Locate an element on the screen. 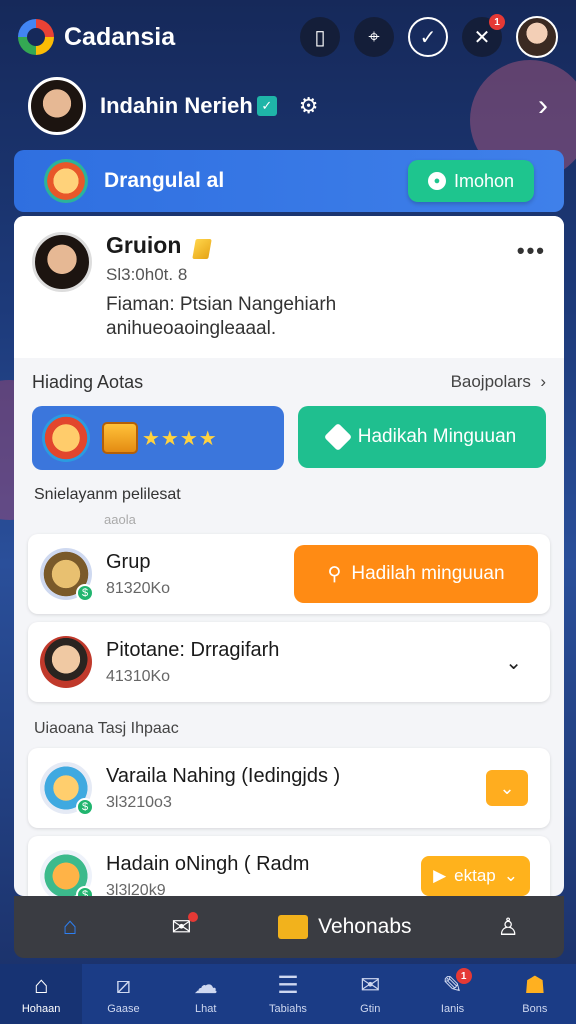  action-pill-button: ▶ ektap ⌄ is located at coordinates (475, 876).